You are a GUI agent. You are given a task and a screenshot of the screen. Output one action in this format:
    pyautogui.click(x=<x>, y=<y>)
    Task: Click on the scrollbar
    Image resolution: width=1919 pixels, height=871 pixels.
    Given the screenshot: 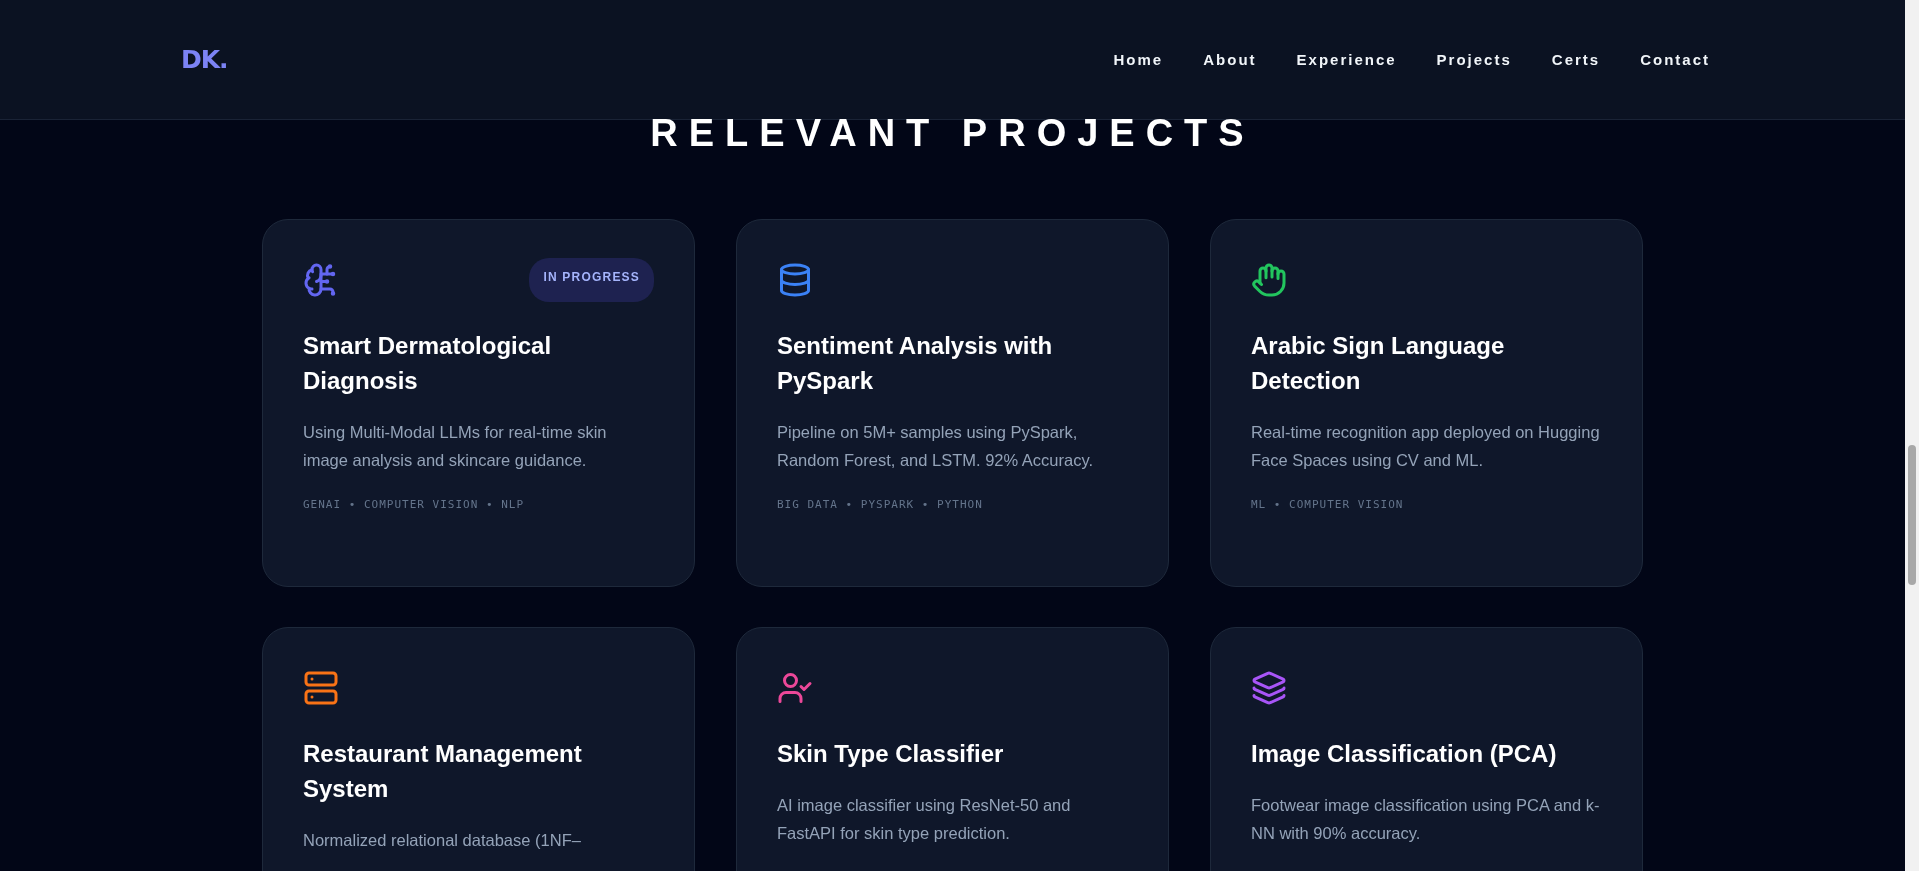 What is the action you would take?
    pyautogui.click(x=1912, y=435)
    